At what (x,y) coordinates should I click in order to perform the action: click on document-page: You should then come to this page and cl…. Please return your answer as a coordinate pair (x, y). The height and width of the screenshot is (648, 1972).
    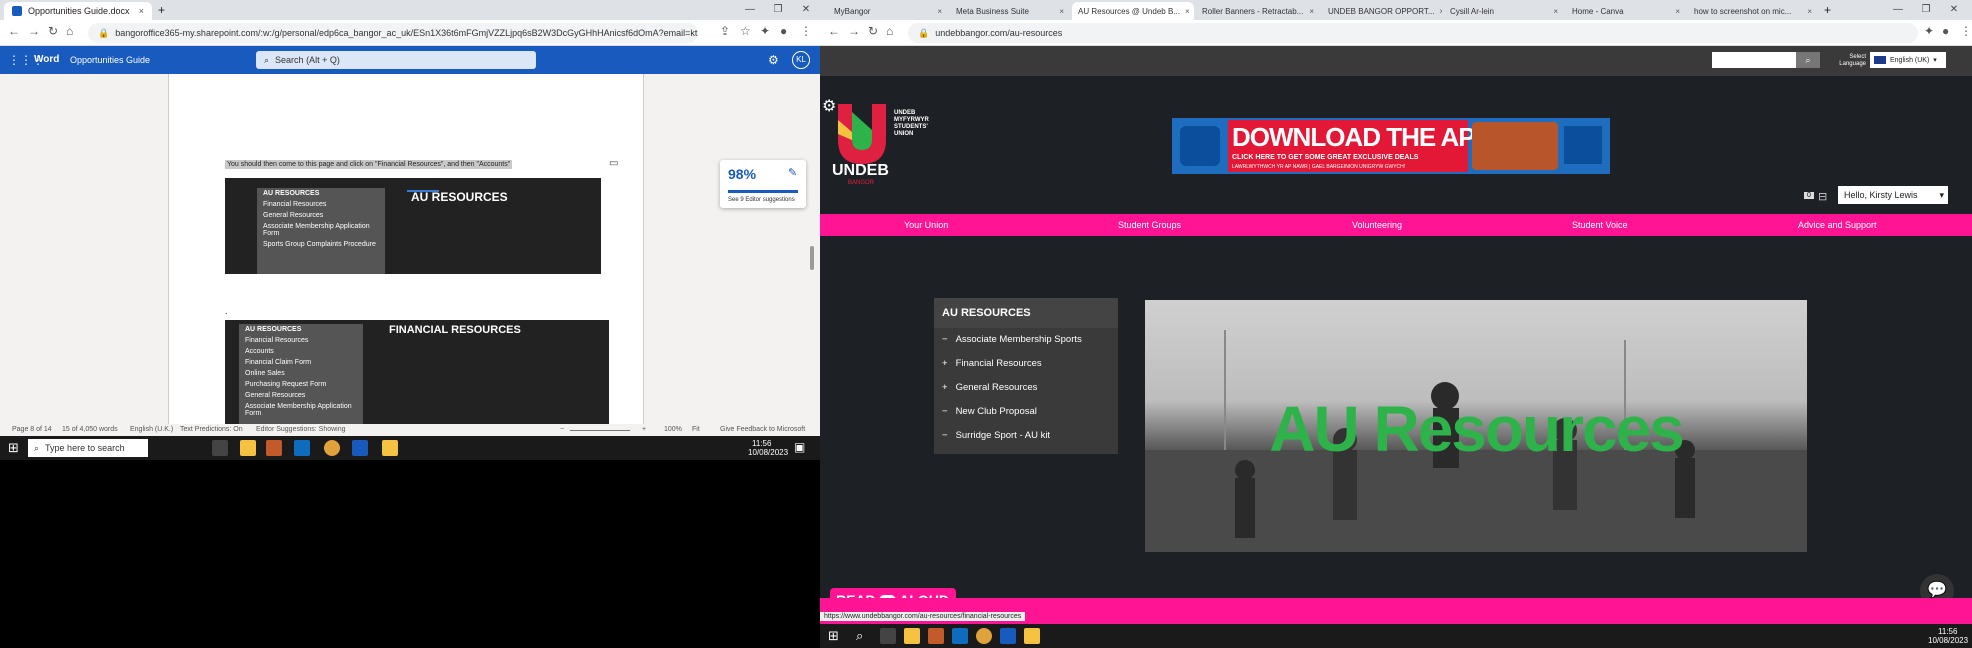
    Looking at the image, I should click on (406, 249).